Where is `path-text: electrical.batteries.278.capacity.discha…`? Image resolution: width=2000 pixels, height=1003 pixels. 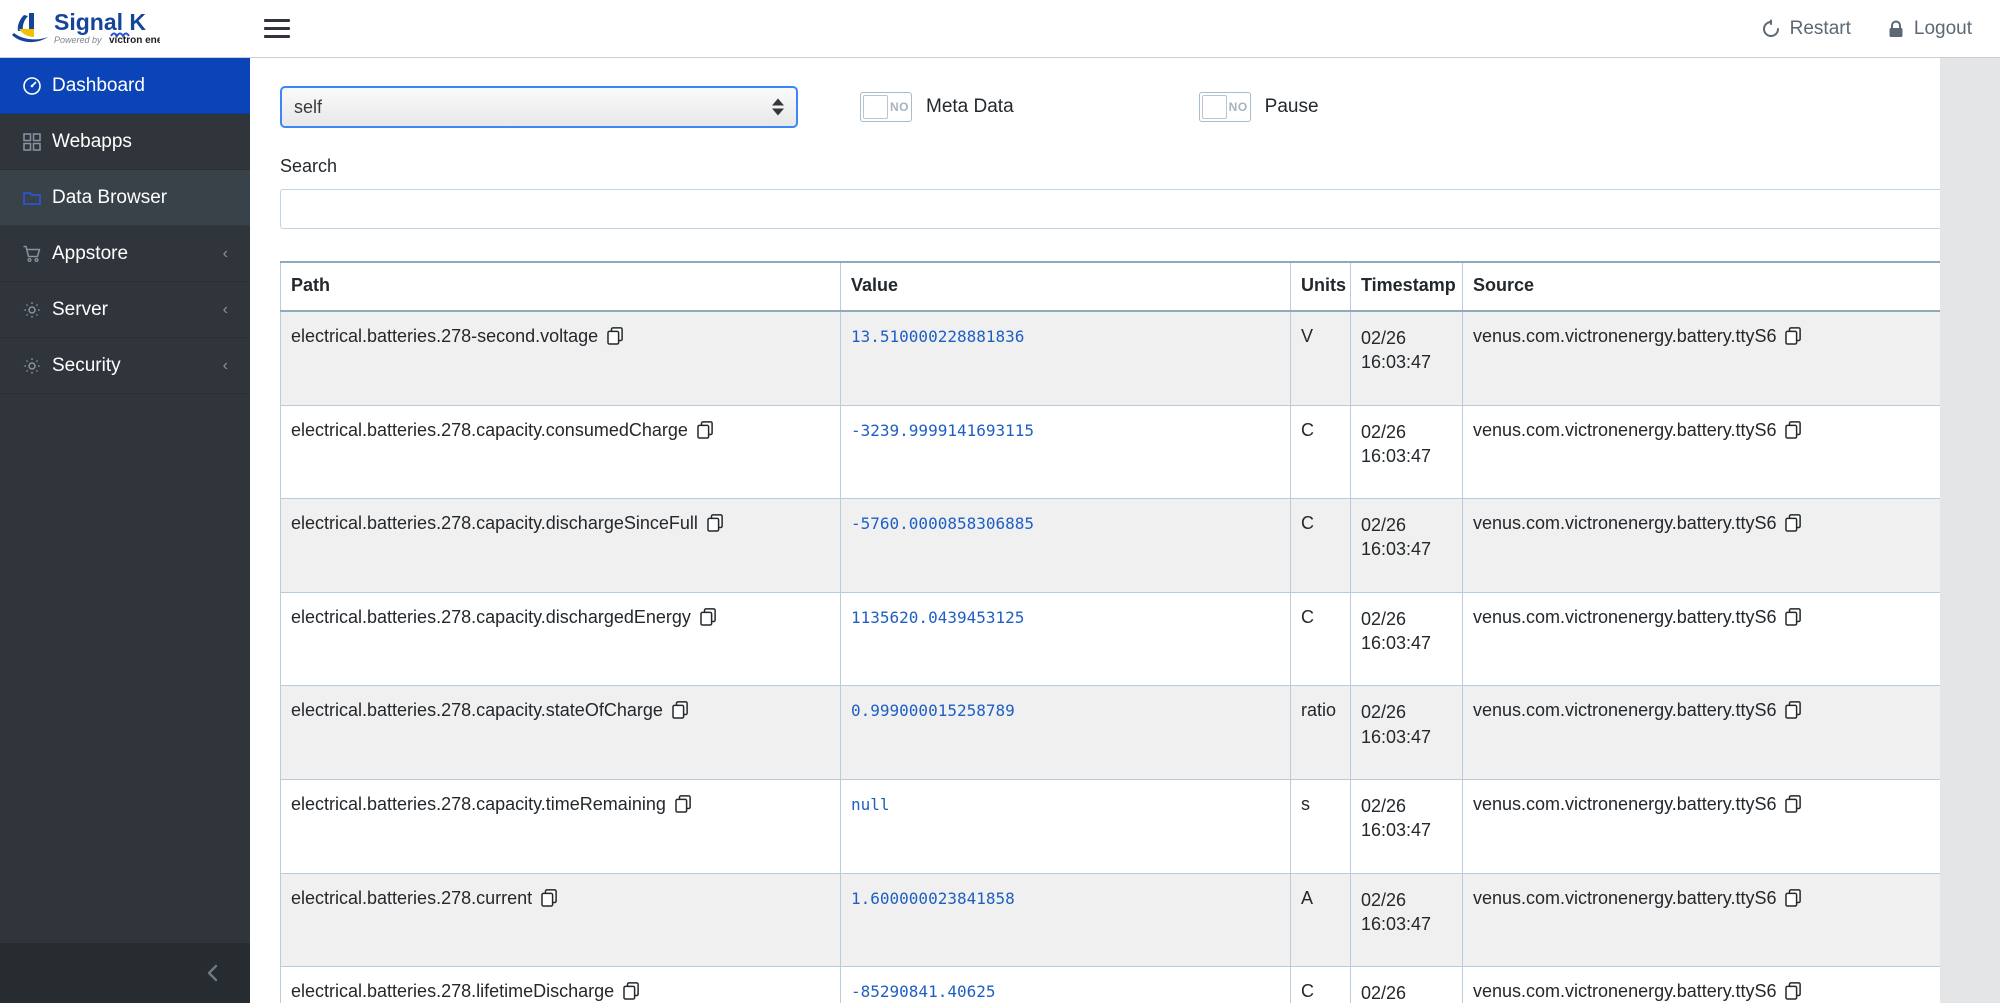
path-text: electrical.batteries.278.capacity.discha… is located at coordinates (491, 616).